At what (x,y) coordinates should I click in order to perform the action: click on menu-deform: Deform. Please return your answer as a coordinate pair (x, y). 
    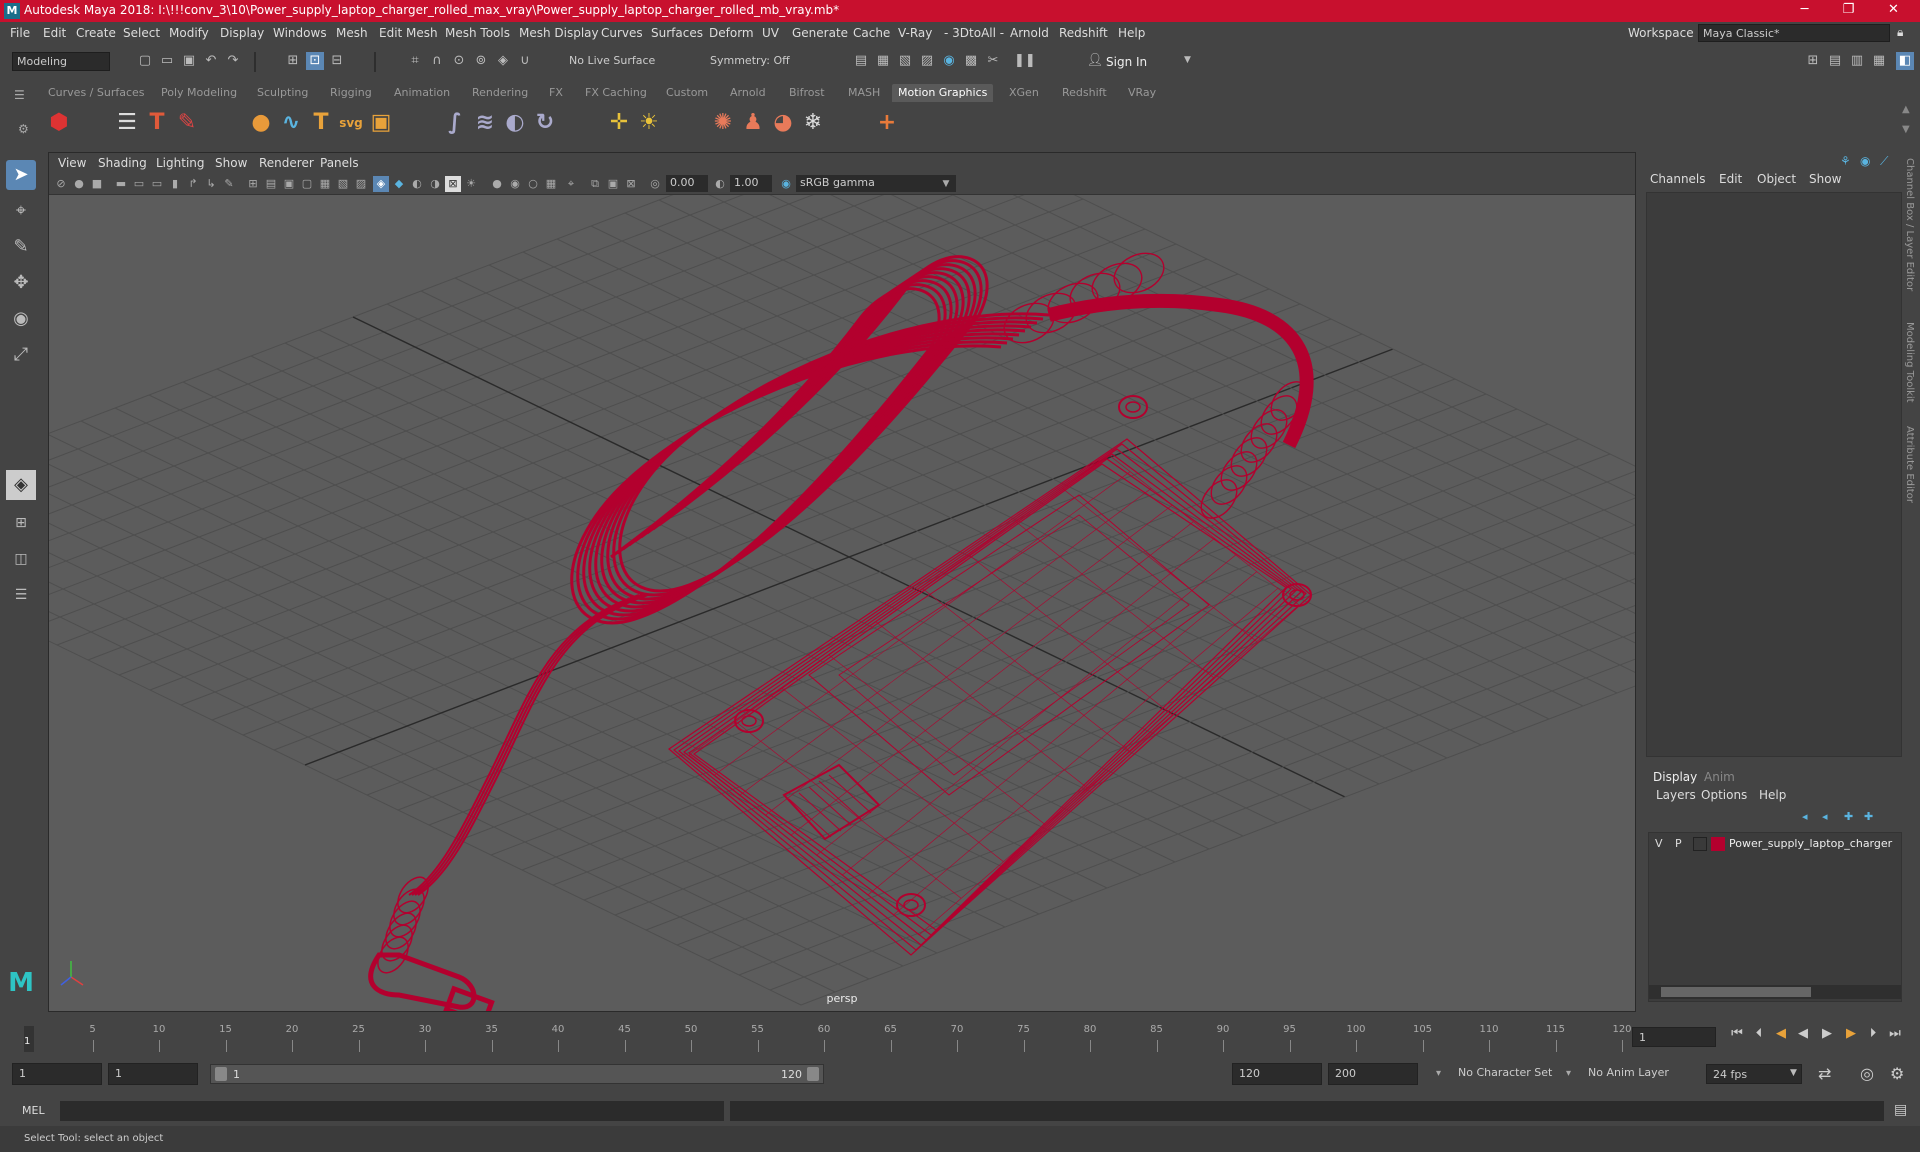
    Looking at the image, I should click on (731, 33).